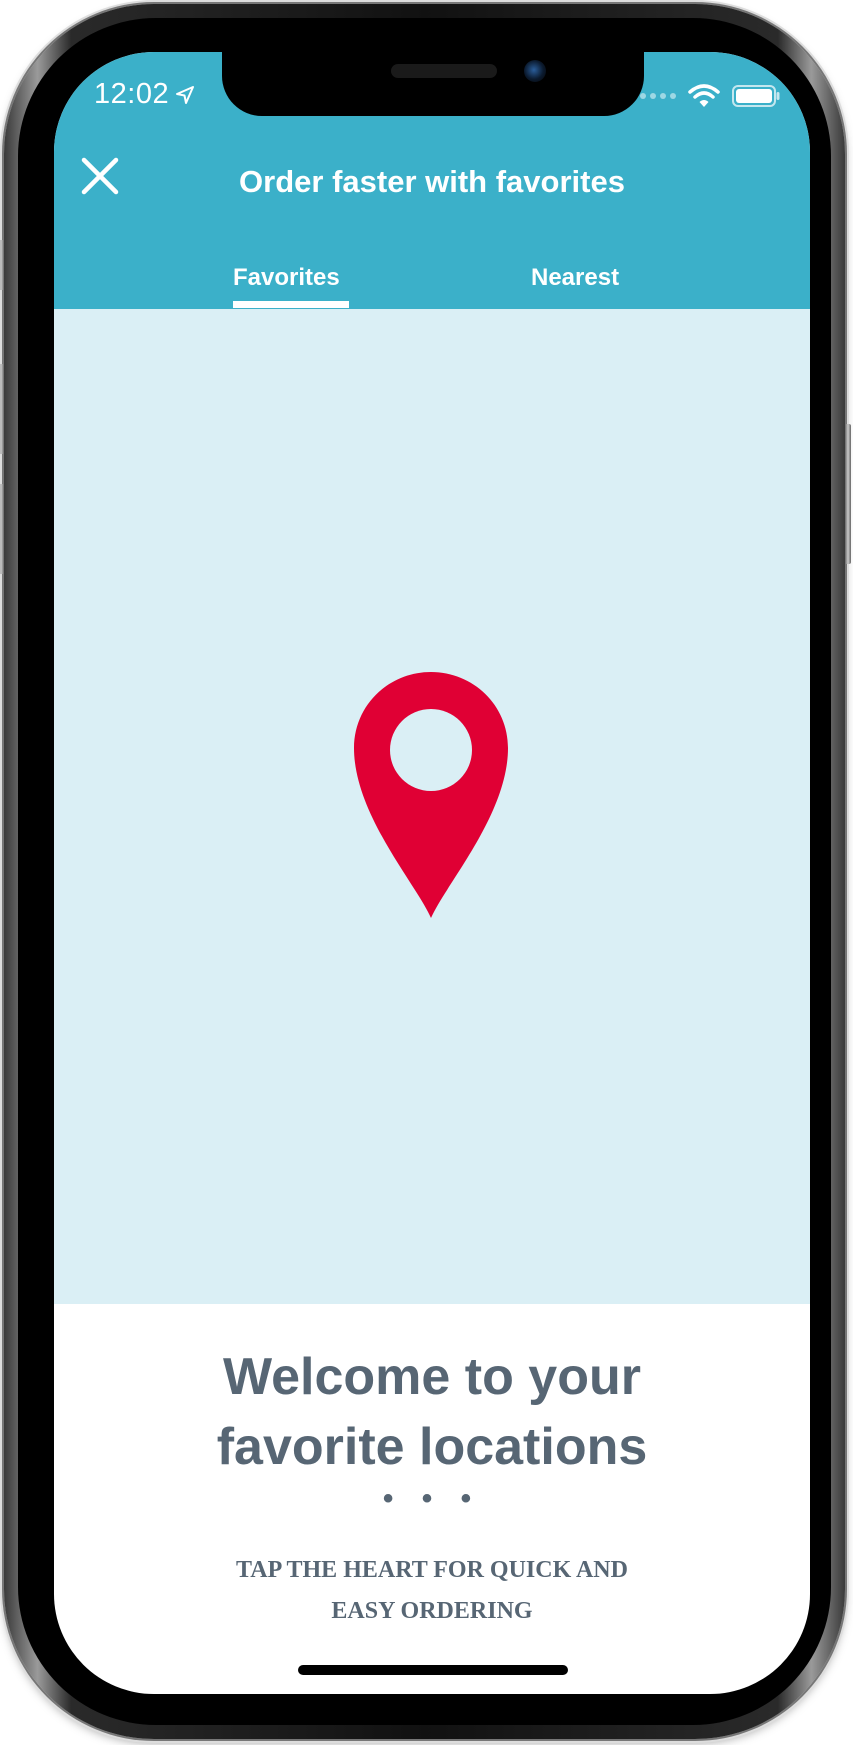 This screenshot has height=1745, width=853. Describe the element at coordinates (432, 1412) in the screenshot. I see `welcome-heading: Welcome to your favorite locations` at that location.